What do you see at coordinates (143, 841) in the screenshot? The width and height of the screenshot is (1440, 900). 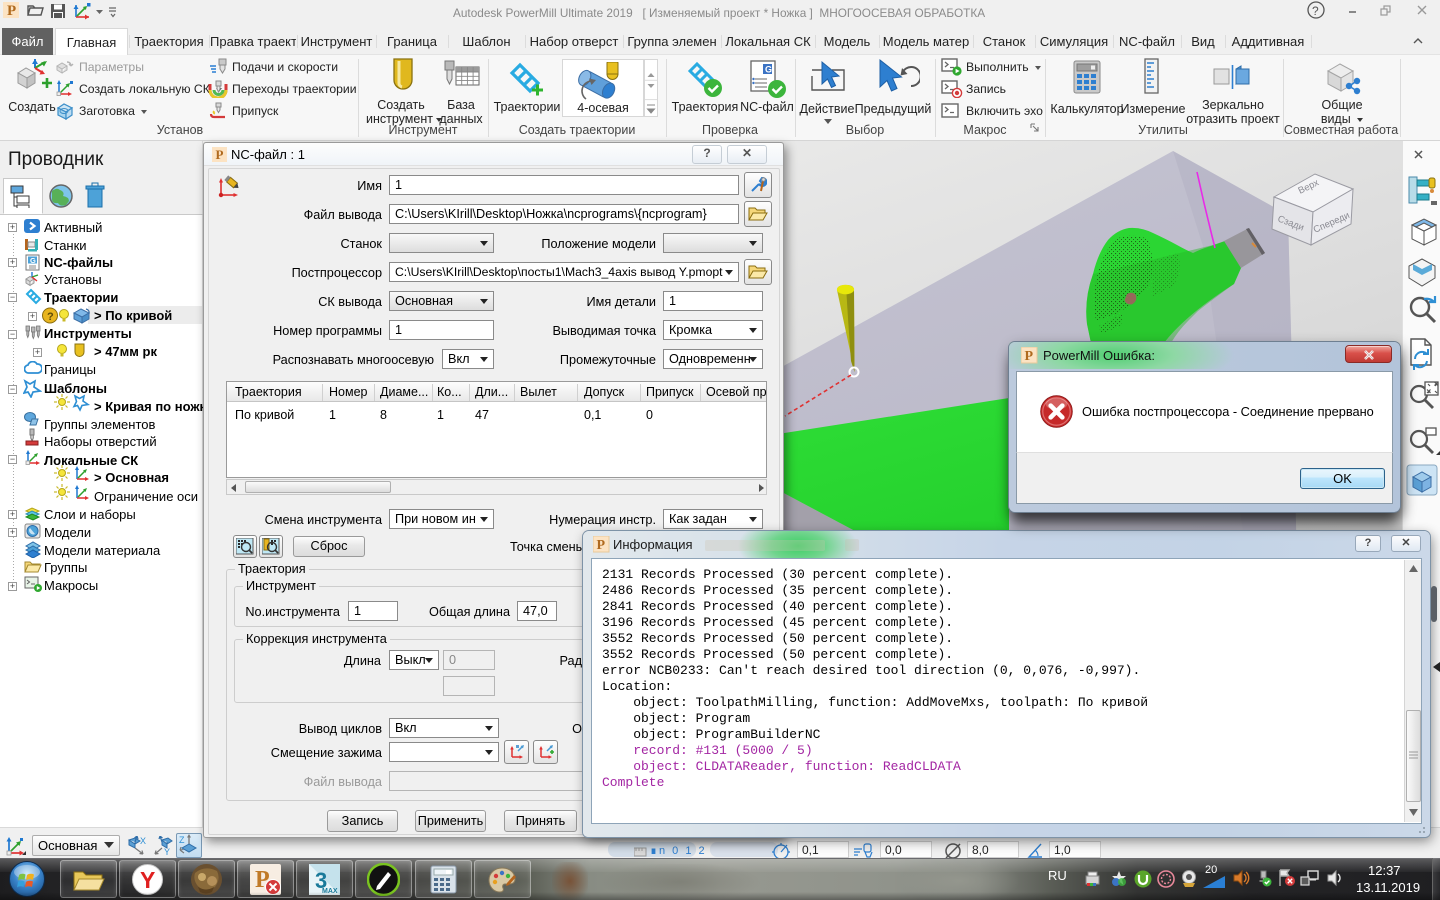 I see `svg-text: X` at bounding box center [143, 841].